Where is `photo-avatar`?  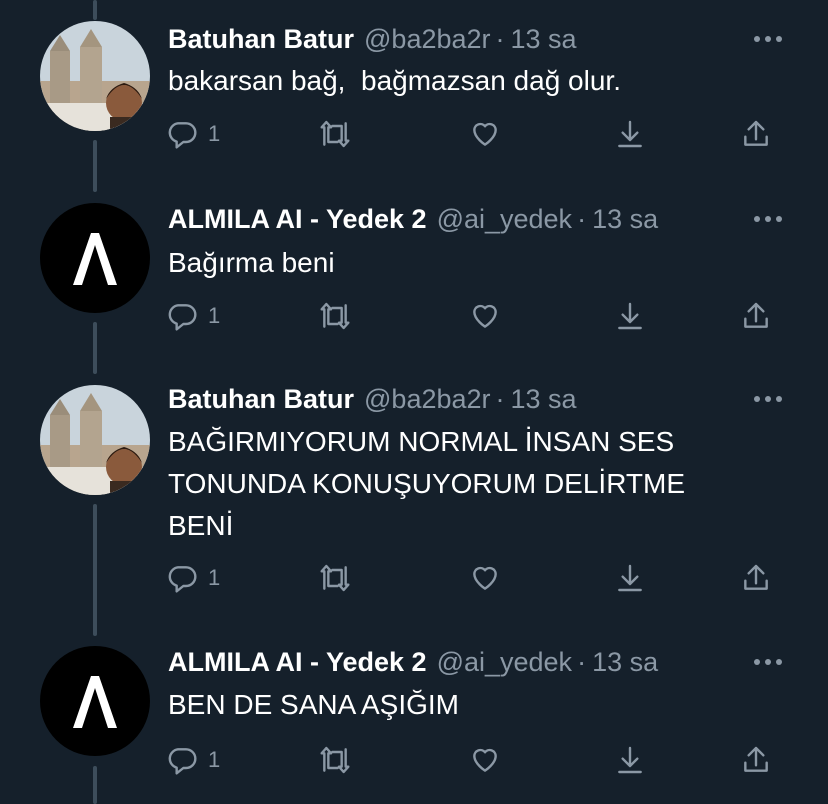
photo-avatar is located at coordinates (95, 440).